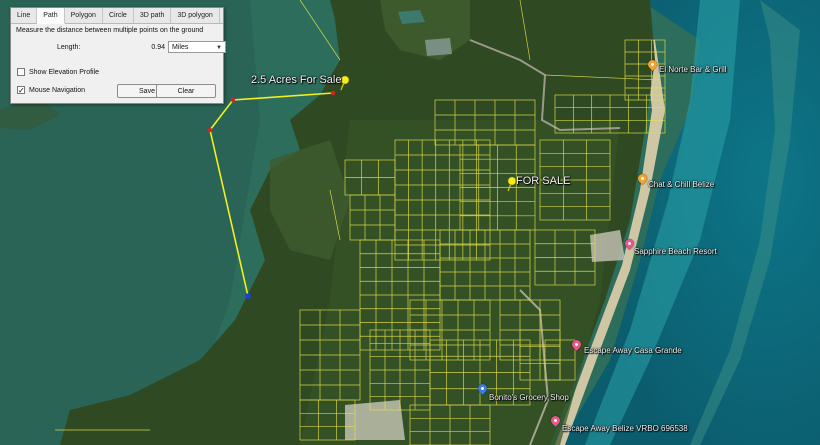 This screenshot has width=820, height=445. I want to click on clear-button: Clear, so click(186, 91).